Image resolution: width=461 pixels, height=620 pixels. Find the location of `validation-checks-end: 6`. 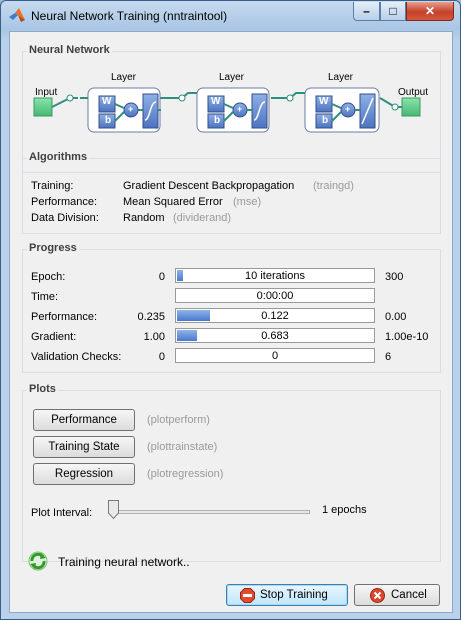

validation-checks-end: 6 is located at coordinates (388, 357).